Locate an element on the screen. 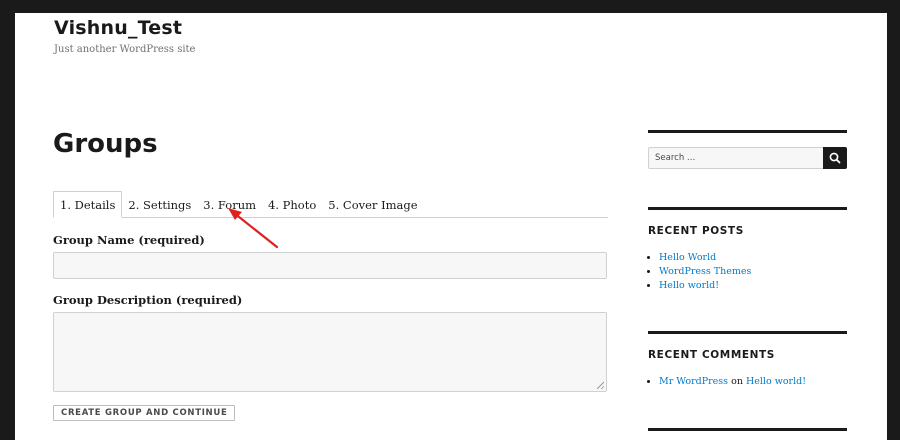 This screenshot has height=440, width=900. site-tagline: Just another WordPress site is located at coordinates (125, 49).